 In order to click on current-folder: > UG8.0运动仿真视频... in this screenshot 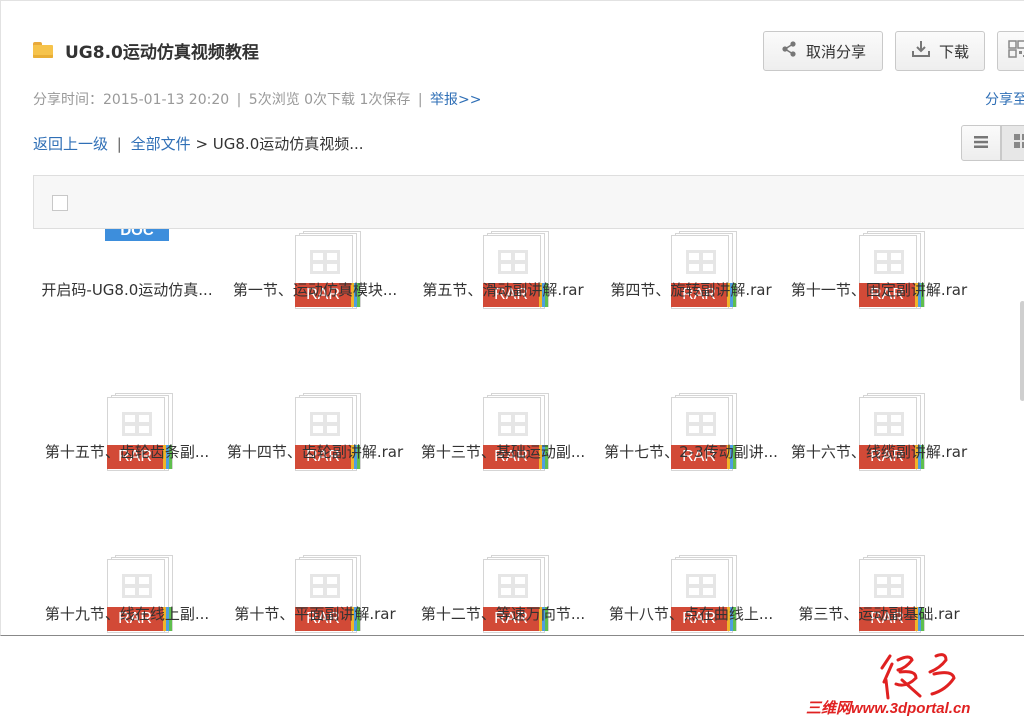, I will do `click(279, 144)`.